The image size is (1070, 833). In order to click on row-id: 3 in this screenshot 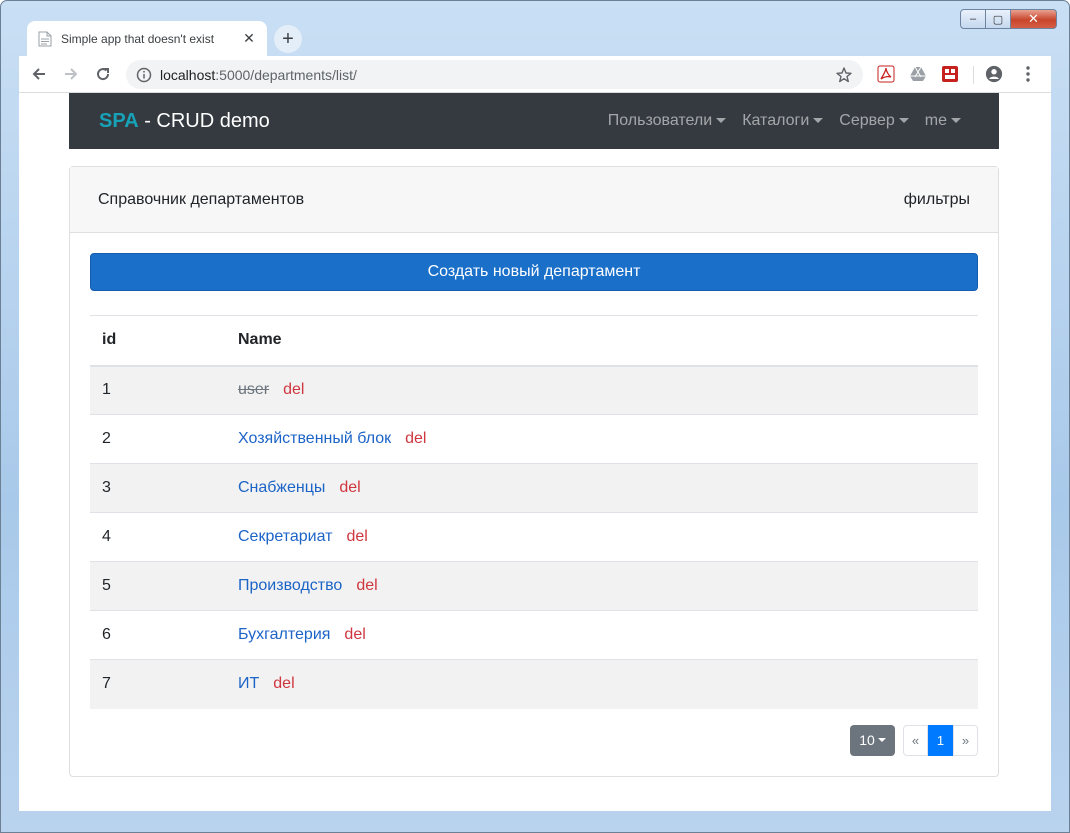, I will do `click(158, 488)`.